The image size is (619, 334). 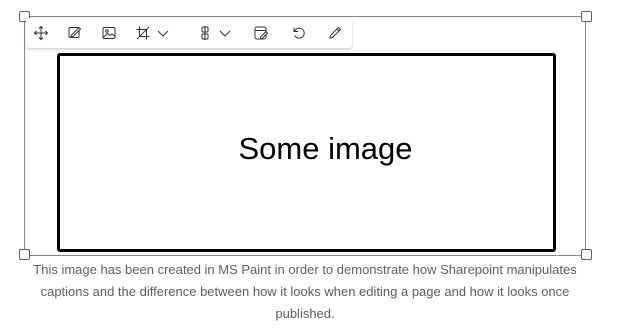 I want to click on edit-image-button, so click(x=75, y=33).